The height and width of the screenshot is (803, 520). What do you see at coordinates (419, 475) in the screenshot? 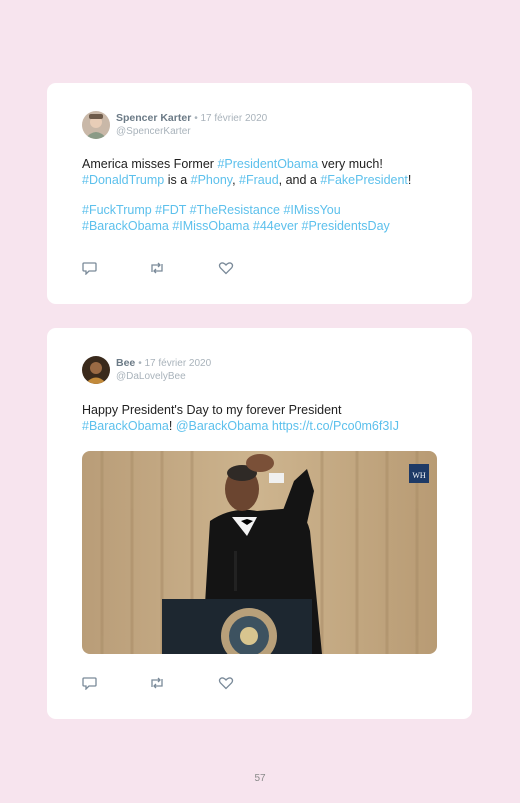
I see `media-badge: WH` at bounding box center [419, 475].